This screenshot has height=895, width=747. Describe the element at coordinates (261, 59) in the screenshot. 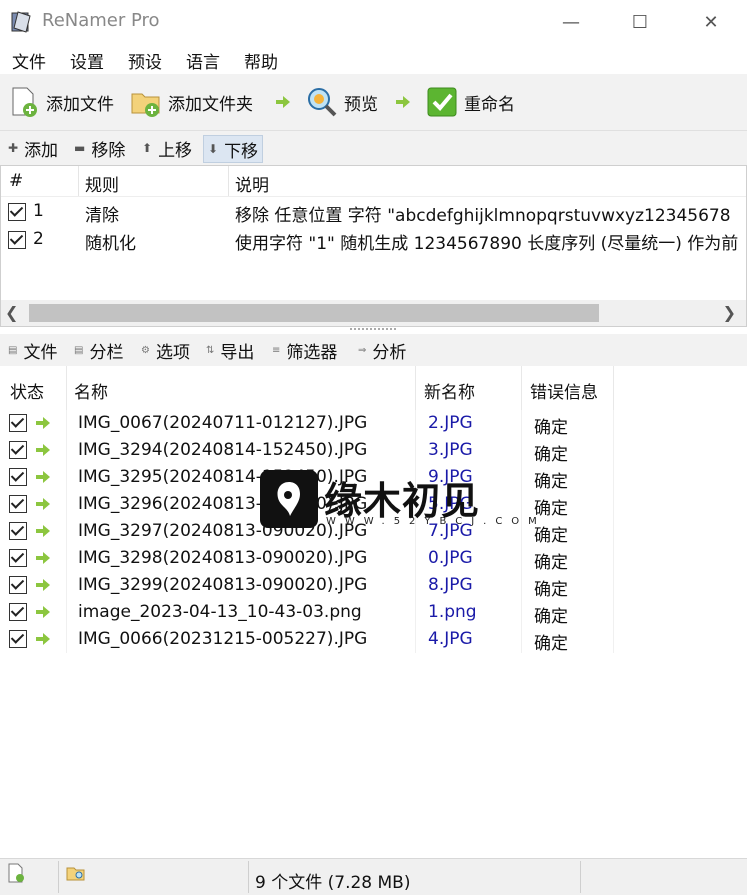

I see `menu-help: 帮助` at that location.